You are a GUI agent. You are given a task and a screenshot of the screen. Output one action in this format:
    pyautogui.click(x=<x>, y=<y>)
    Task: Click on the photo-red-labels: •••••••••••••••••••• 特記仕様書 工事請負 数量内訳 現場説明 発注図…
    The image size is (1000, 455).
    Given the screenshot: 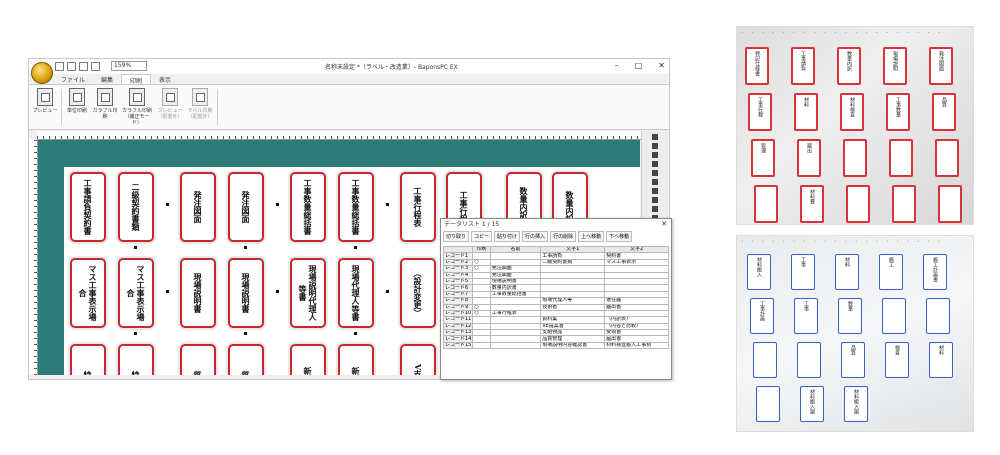 What is the action you would take?
    pyautogui.click(x=855, y=125)
    